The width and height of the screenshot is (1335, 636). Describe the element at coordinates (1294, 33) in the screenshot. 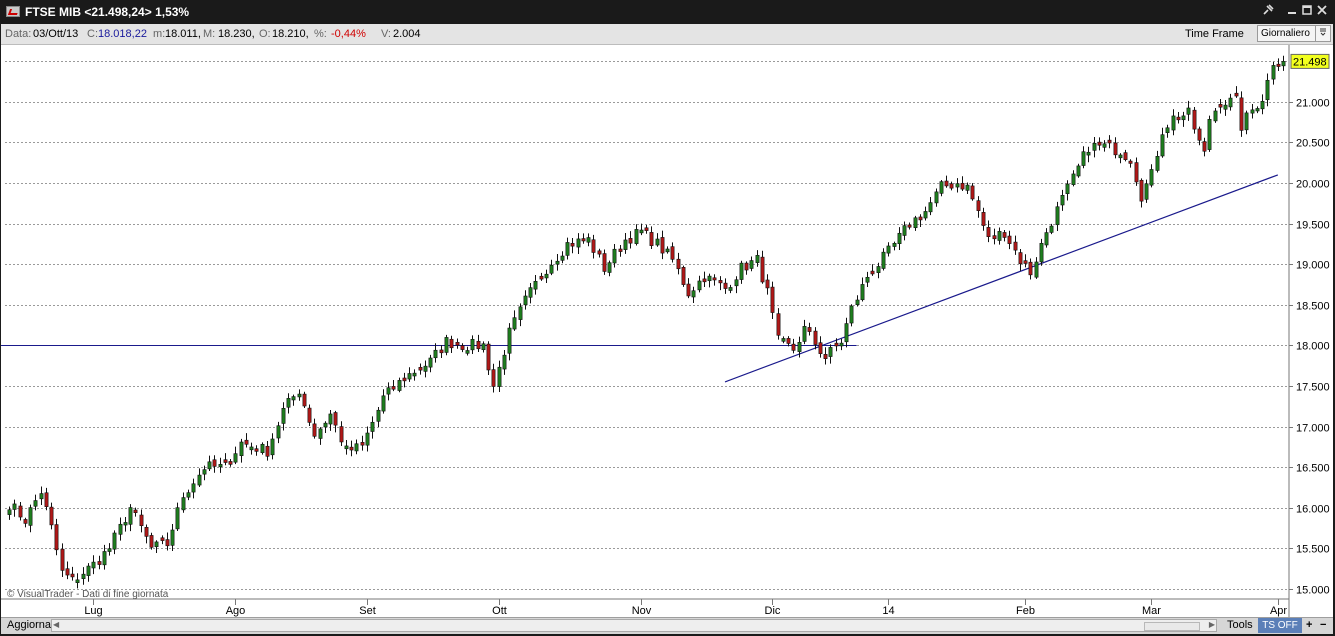

I see `timeframe-select: Giornaliero` at that location.